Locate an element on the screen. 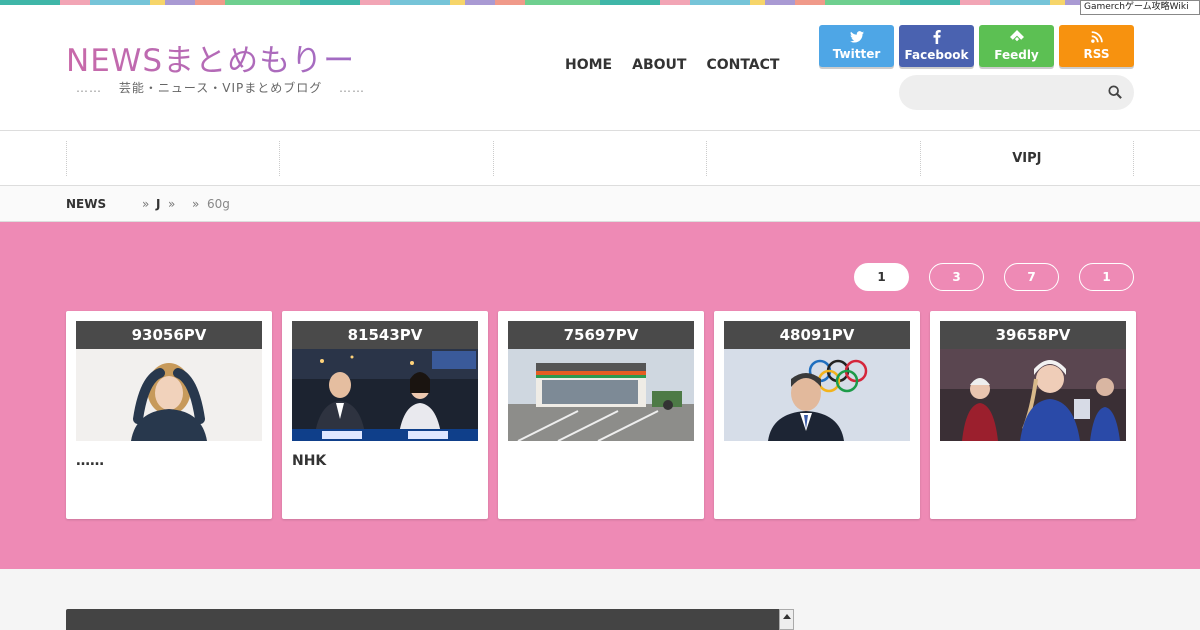 This screenshot has width=1200, height=630. facebook-button: Facebook is located at coordinates (936, 46).